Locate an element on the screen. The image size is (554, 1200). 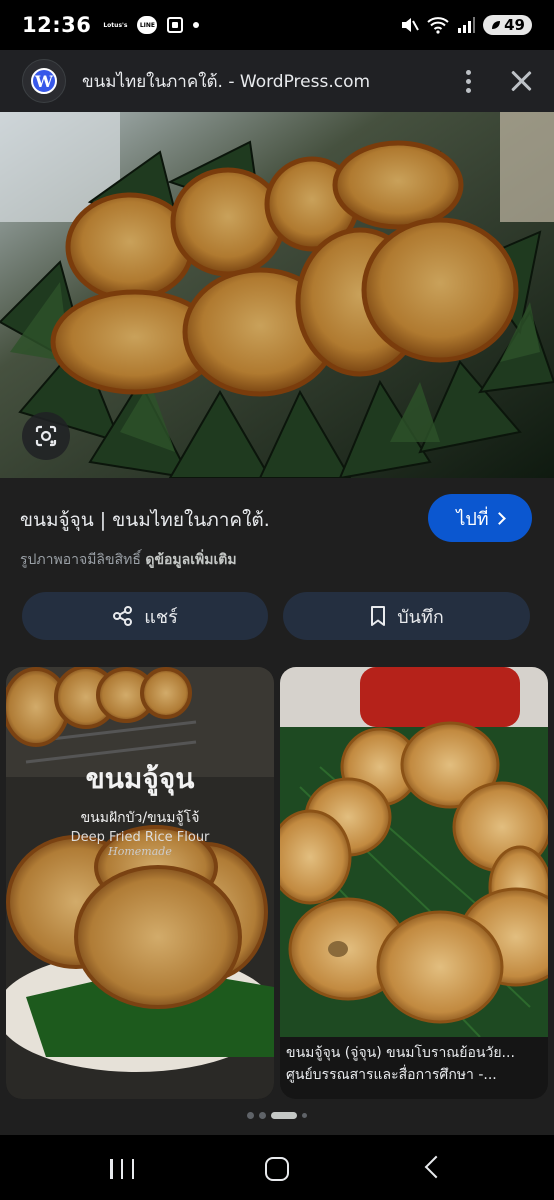
more-options-icon is located at coordinates (468, 81).